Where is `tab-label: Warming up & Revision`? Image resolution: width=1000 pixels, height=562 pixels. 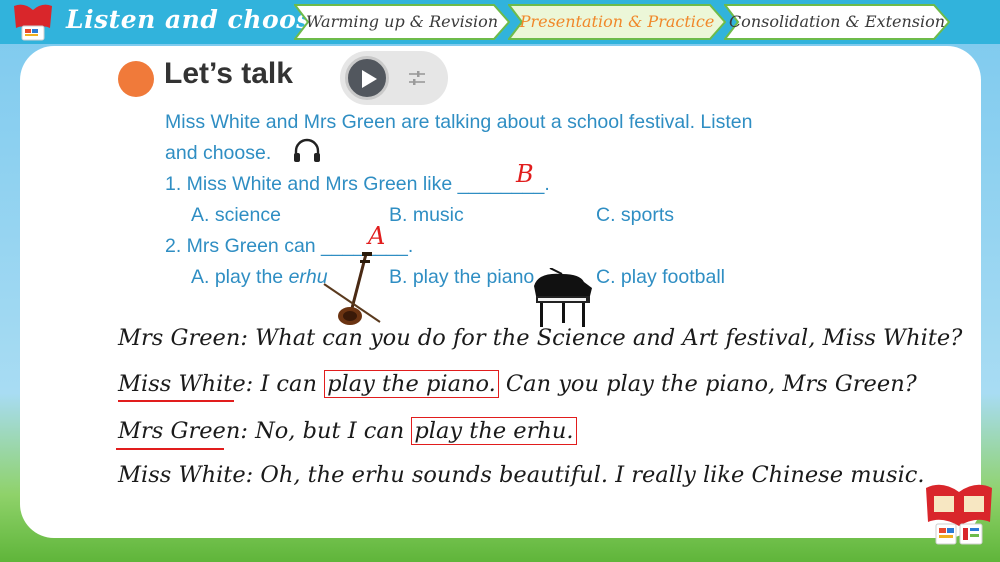
tab-label: Warming up & Revision is located at coordinates (402, 21).